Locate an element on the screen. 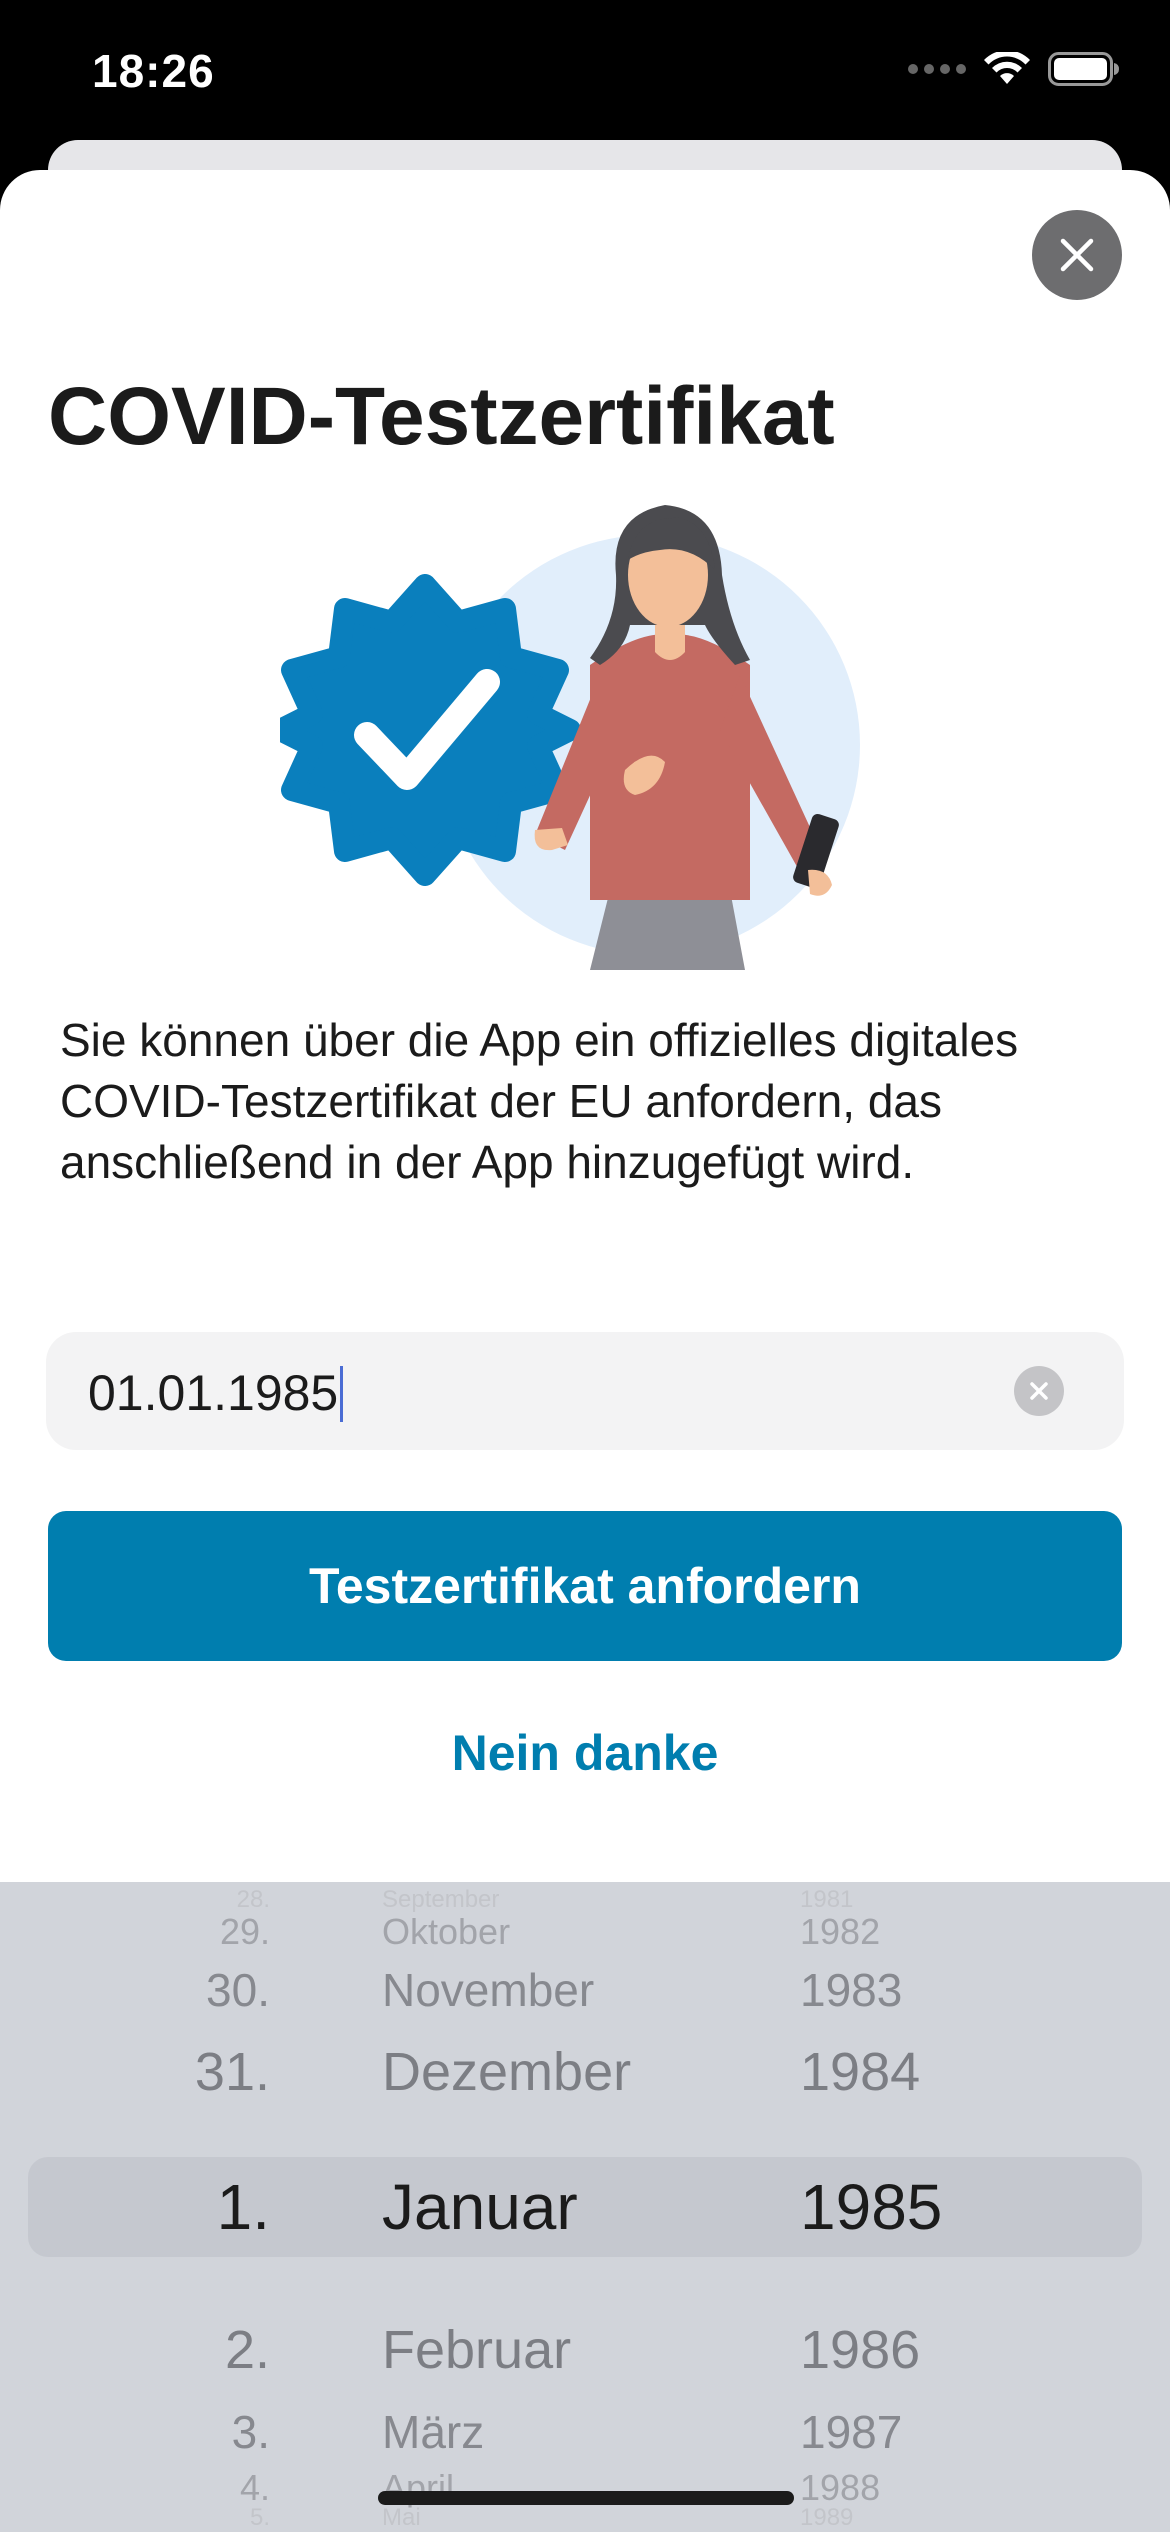  picker-year: 1989 is located at coordinates (827, 2517).